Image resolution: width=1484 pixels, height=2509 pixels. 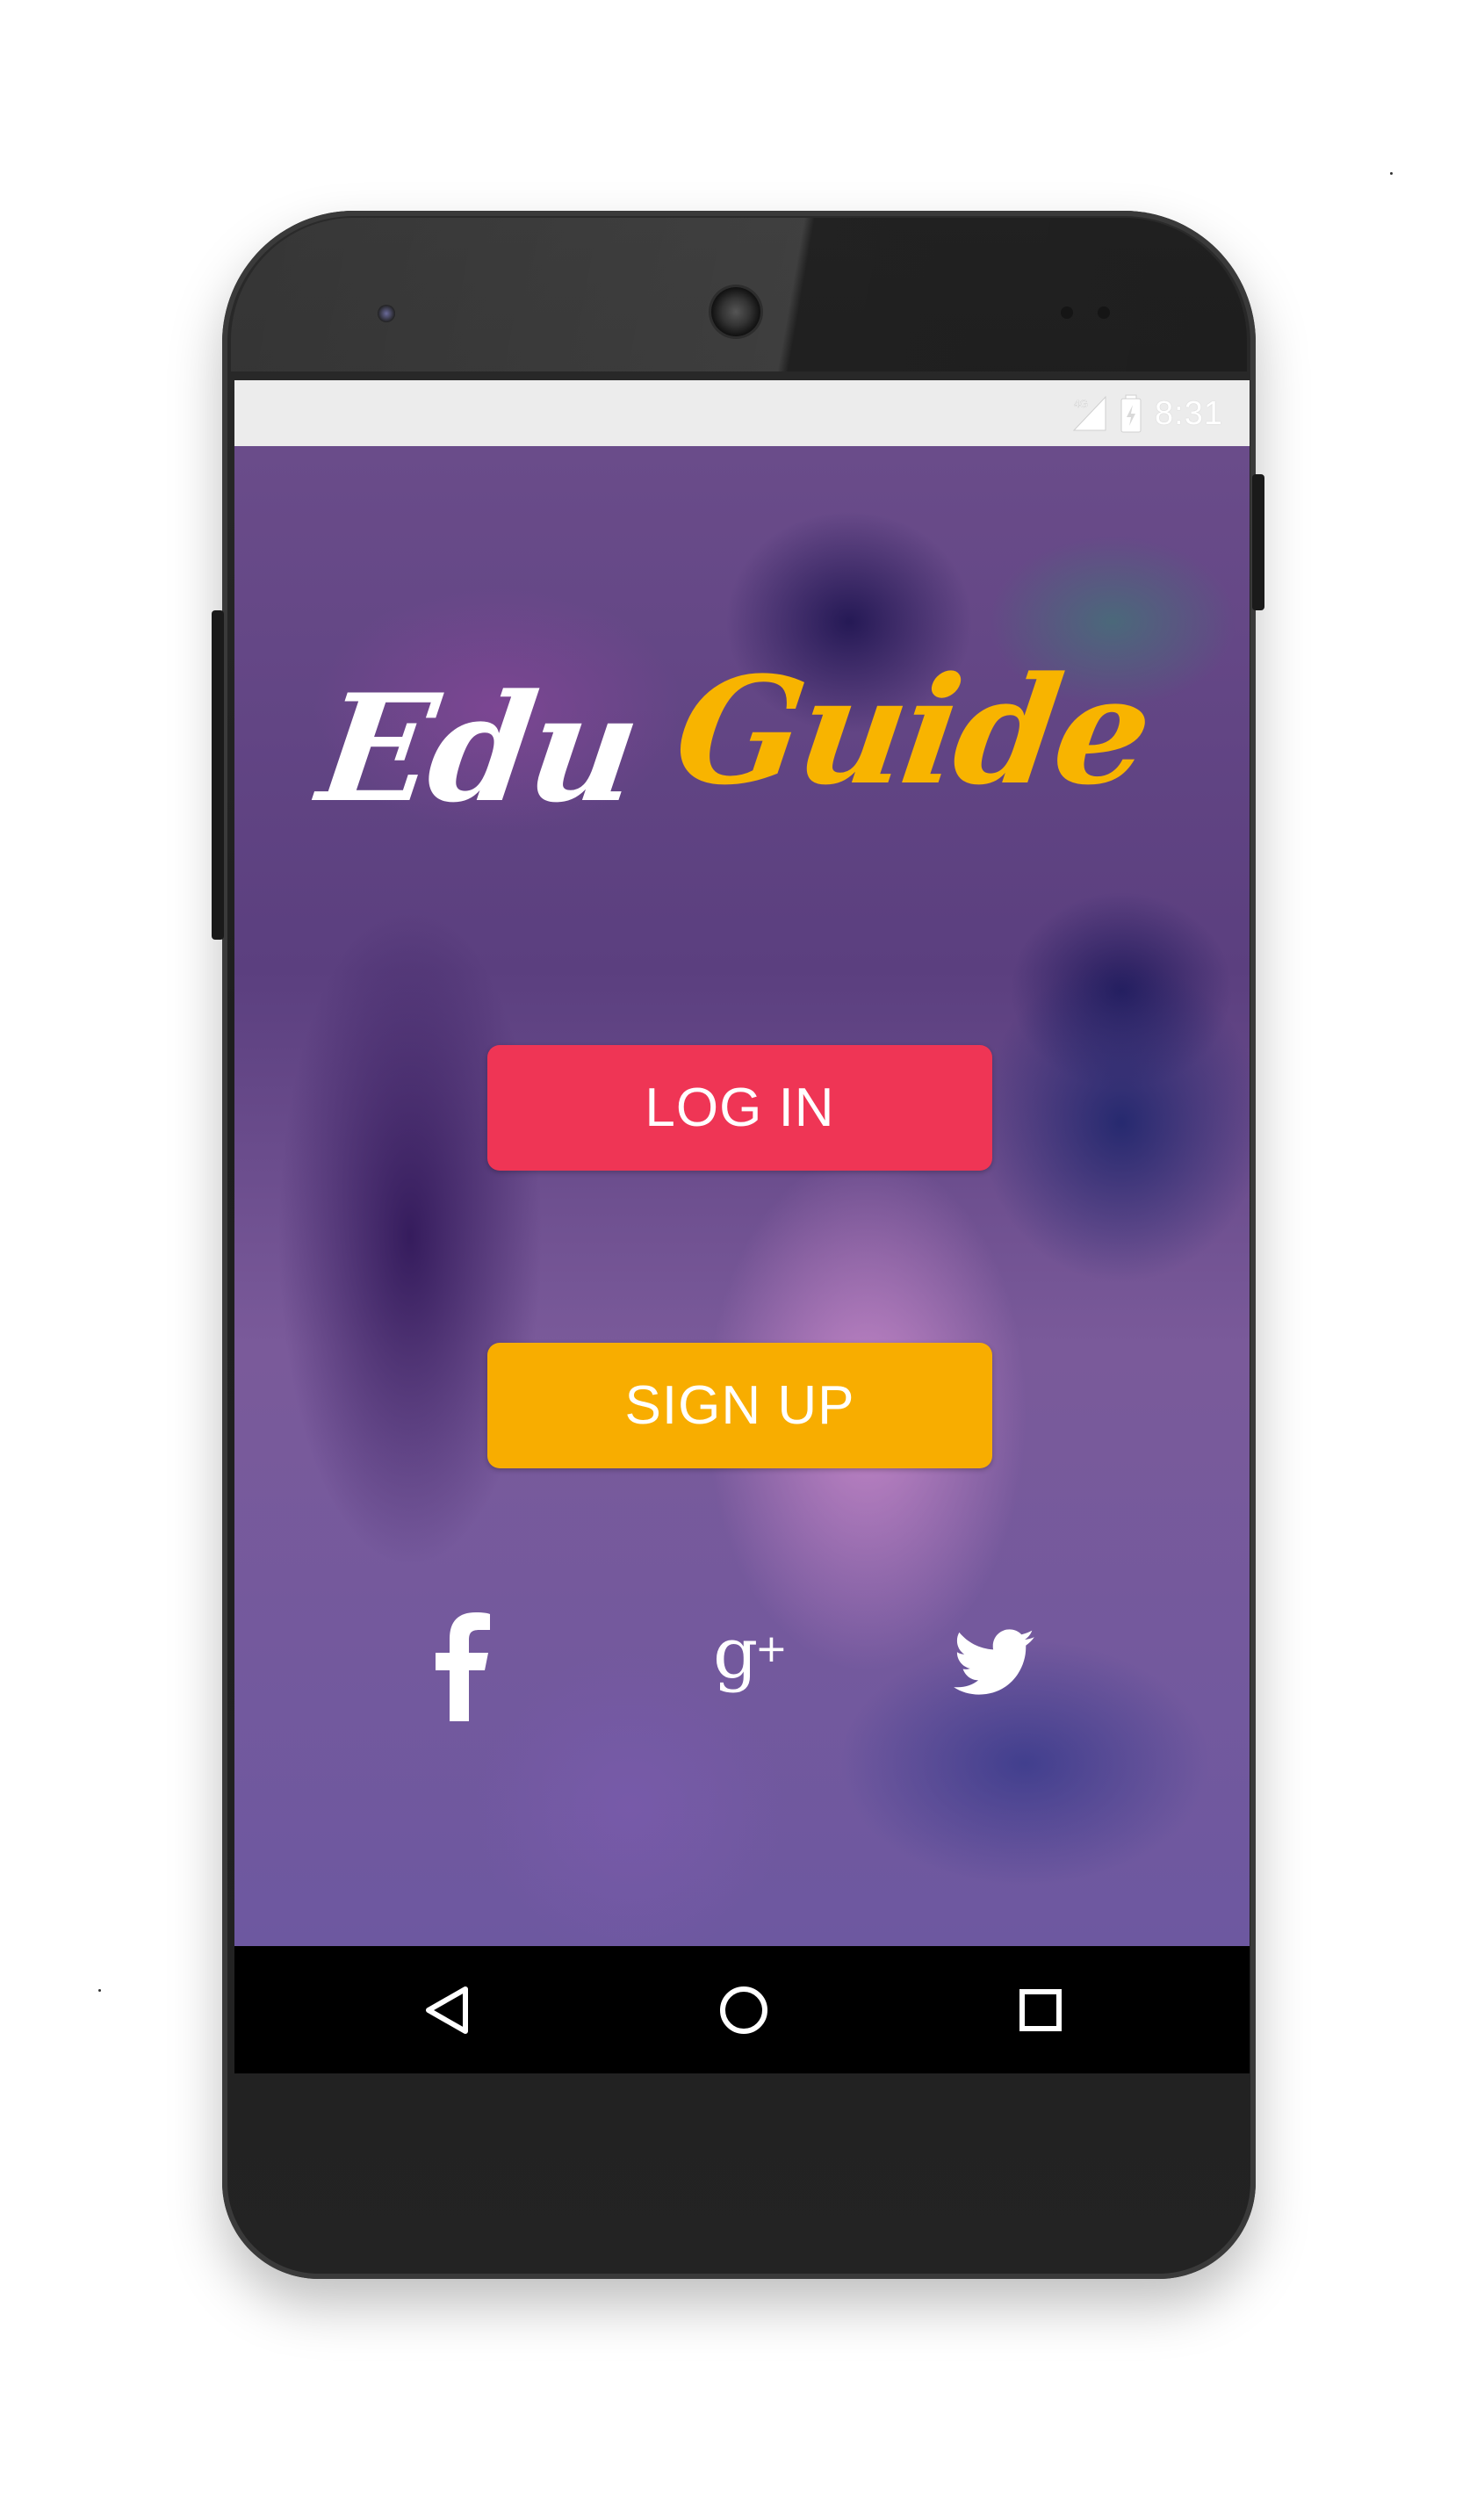 I want to click on light-sensor, so click(x=1104, y=312).